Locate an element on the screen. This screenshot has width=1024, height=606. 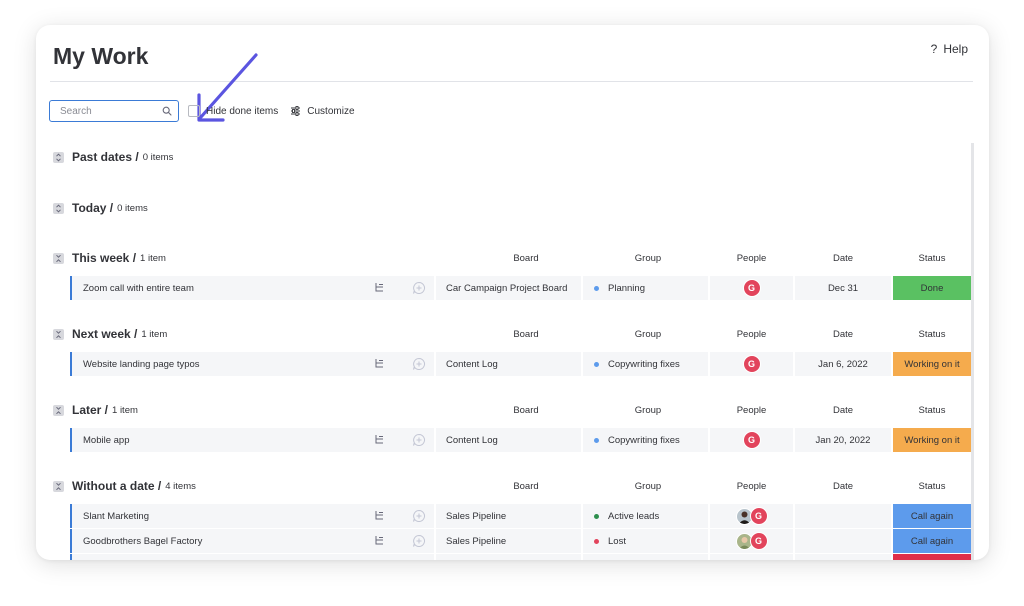
status-badge is located at coordinates (932, 557).